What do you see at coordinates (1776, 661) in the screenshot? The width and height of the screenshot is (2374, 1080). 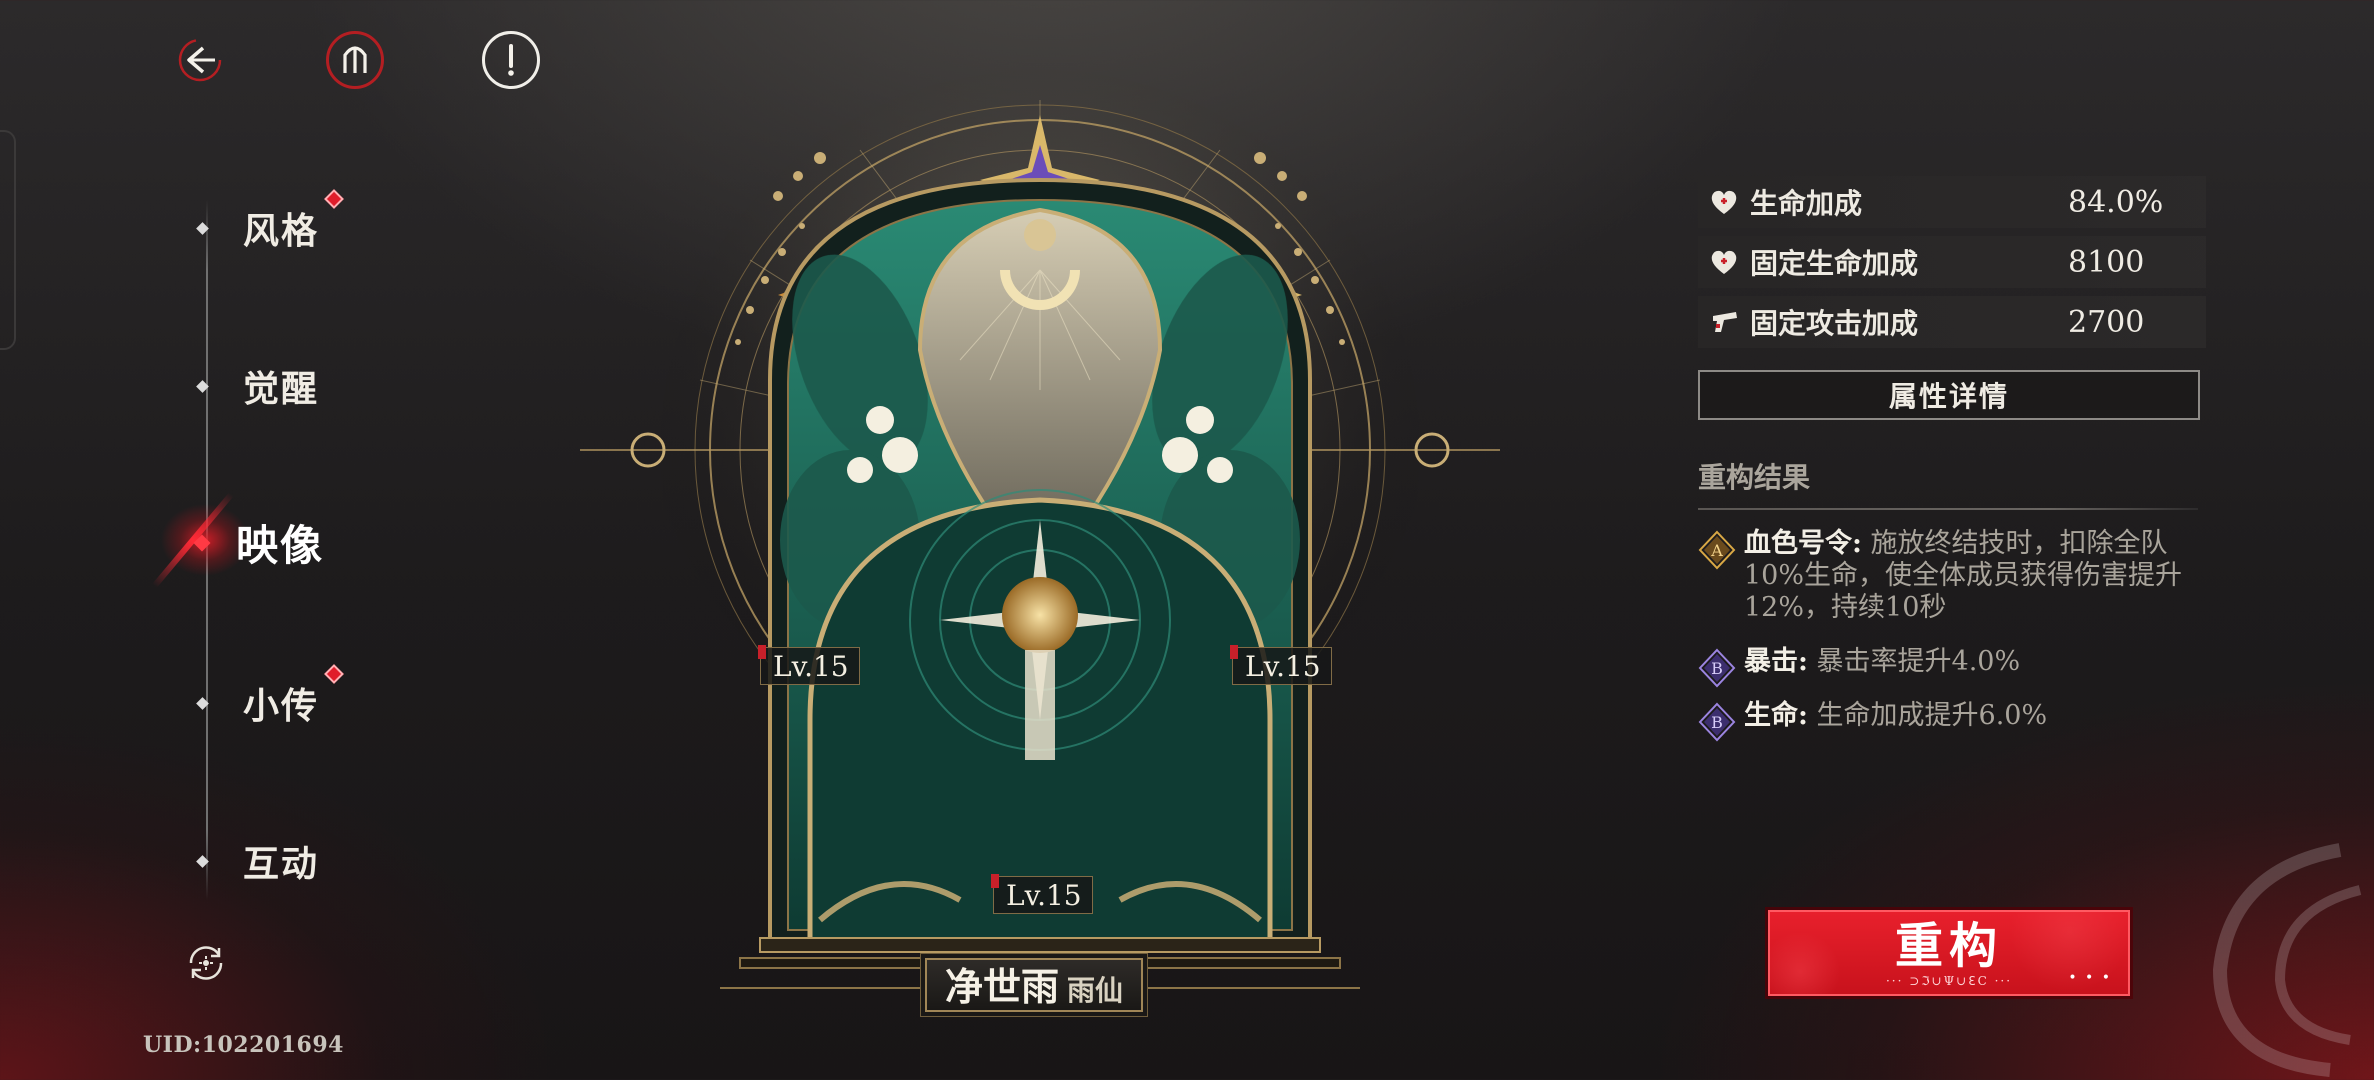 I see `effect-name: 暴击:` at bounding box center [1776, 661].